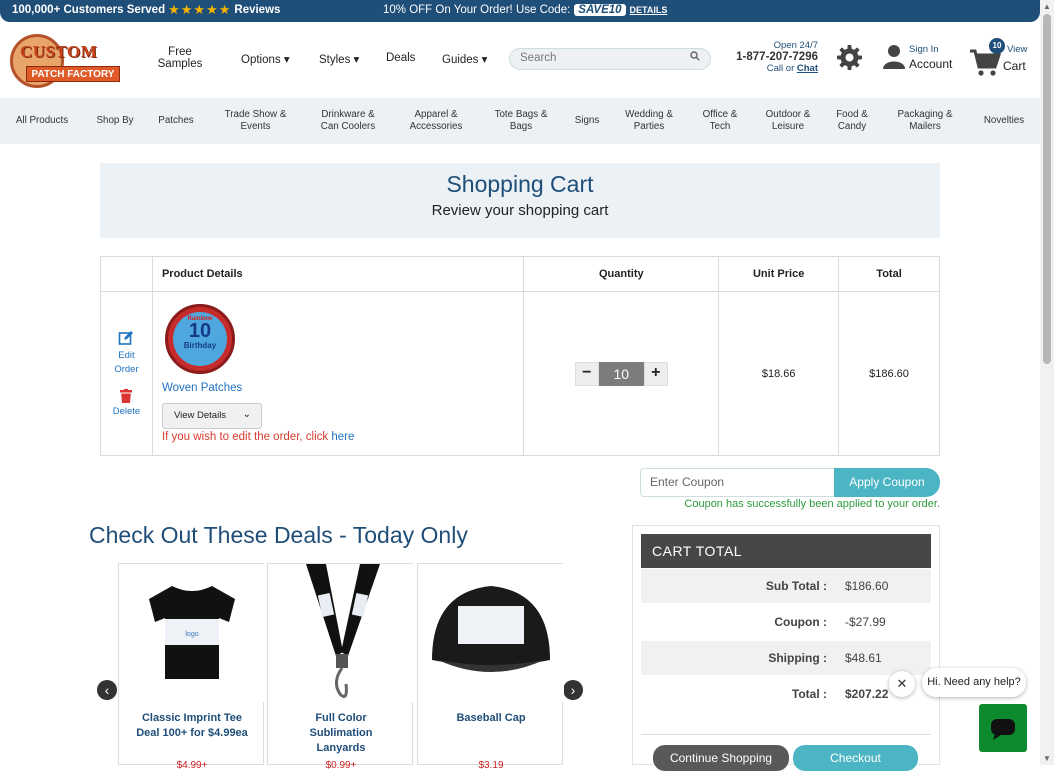 Image resolution: width=1054 pixels, height=771 pixels. I want to click on scroll-up-icon: ▲, so click(1047, 6).